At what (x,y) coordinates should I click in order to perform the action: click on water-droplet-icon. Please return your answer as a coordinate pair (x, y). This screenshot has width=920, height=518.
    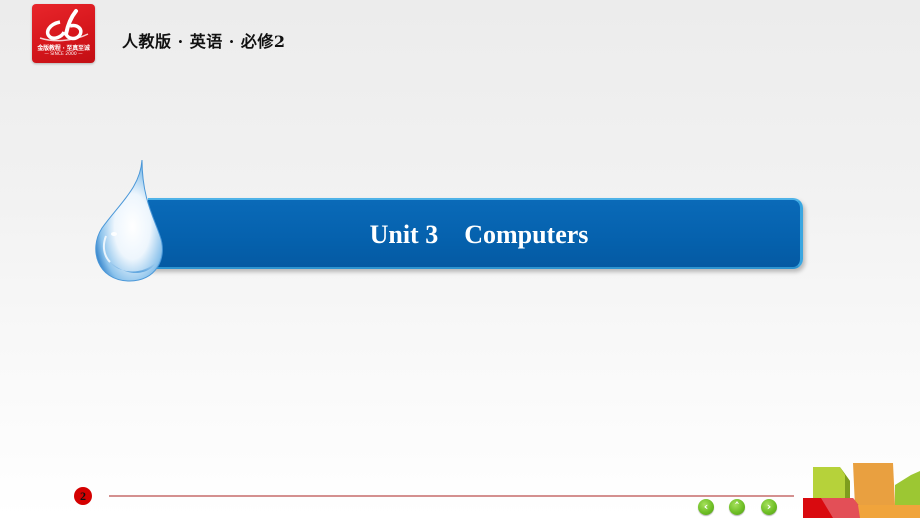
    Looking at the image, I should click on (129, 220).